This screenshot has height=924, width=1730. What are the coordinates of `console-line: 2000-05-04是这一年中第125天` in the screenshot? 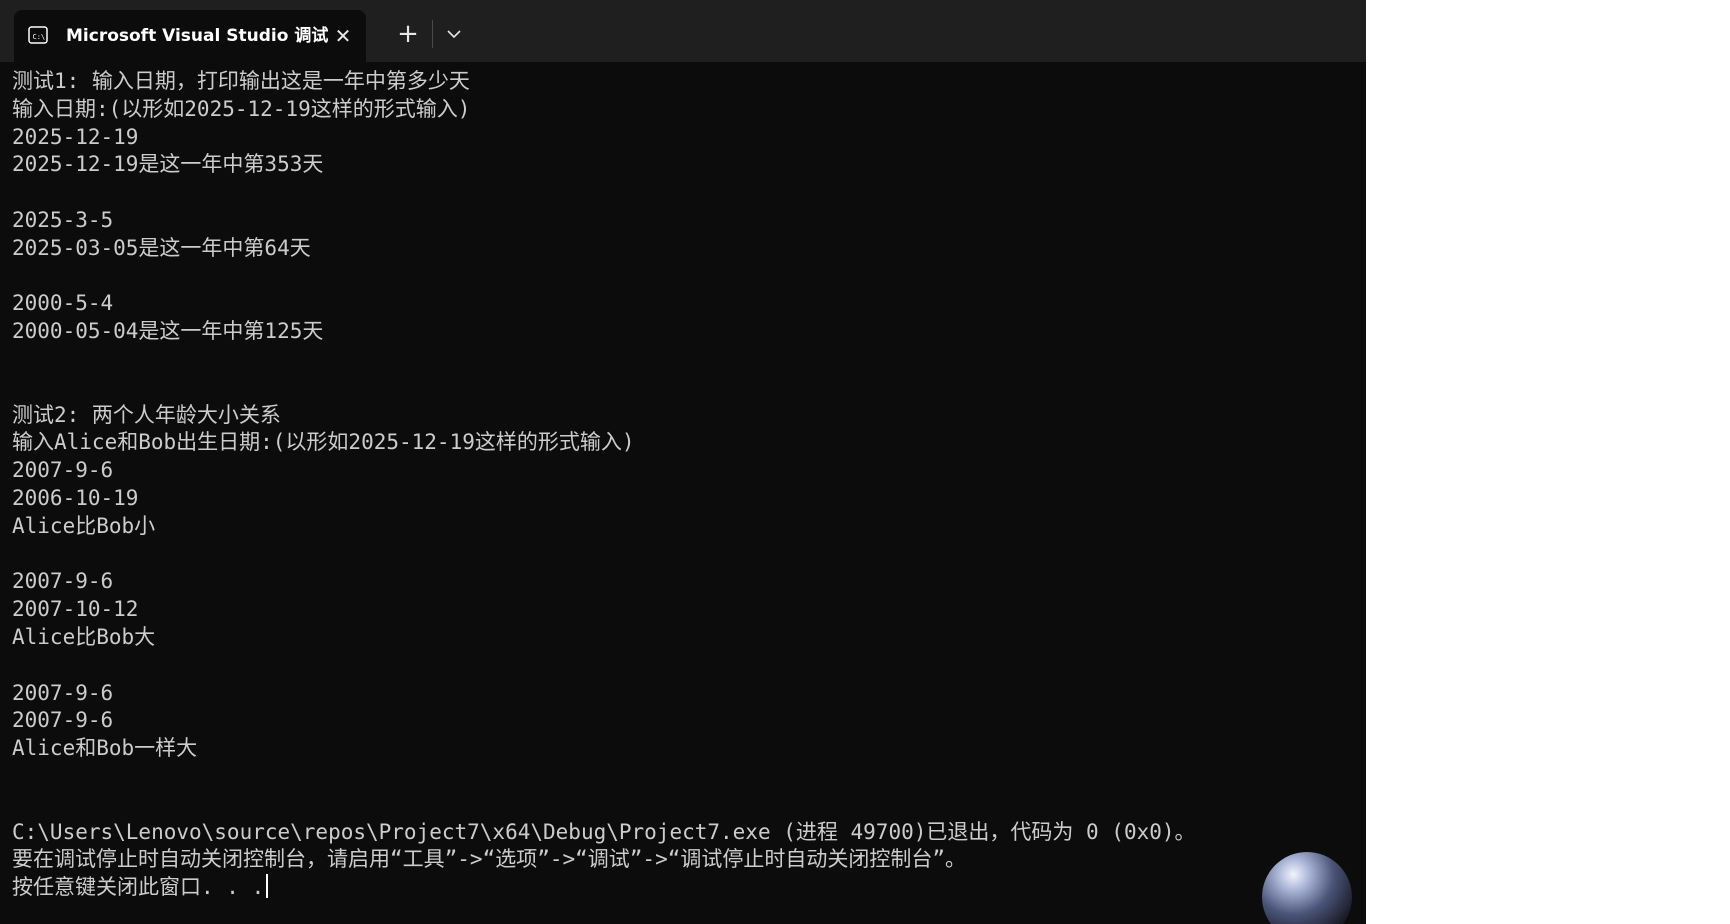 It's located at (168, 331).